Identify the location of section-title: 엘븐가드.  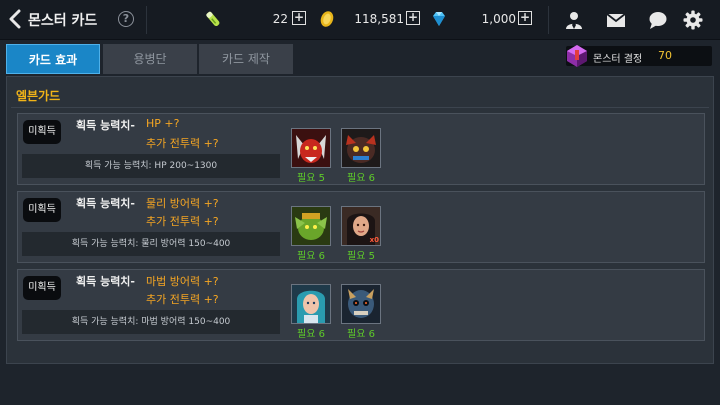
(38, 96).